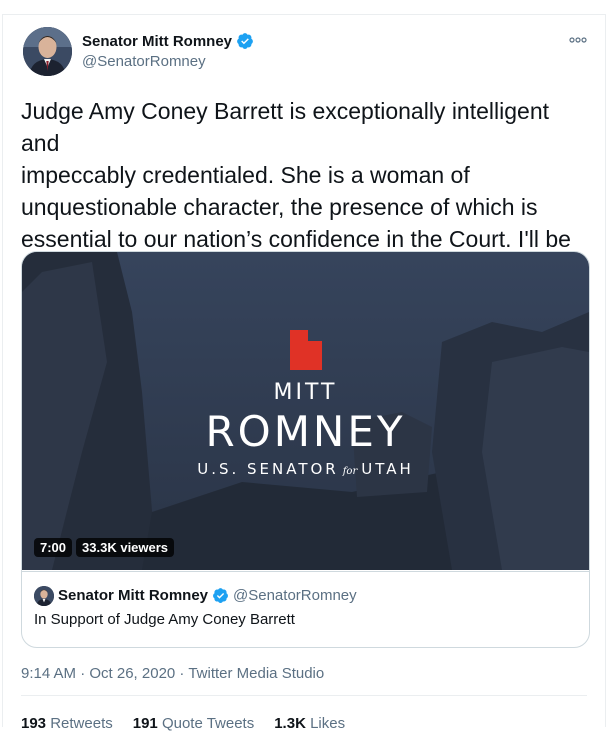 The image size is (616, 732). I want to click on utah-state-icon, so click(305, 350).